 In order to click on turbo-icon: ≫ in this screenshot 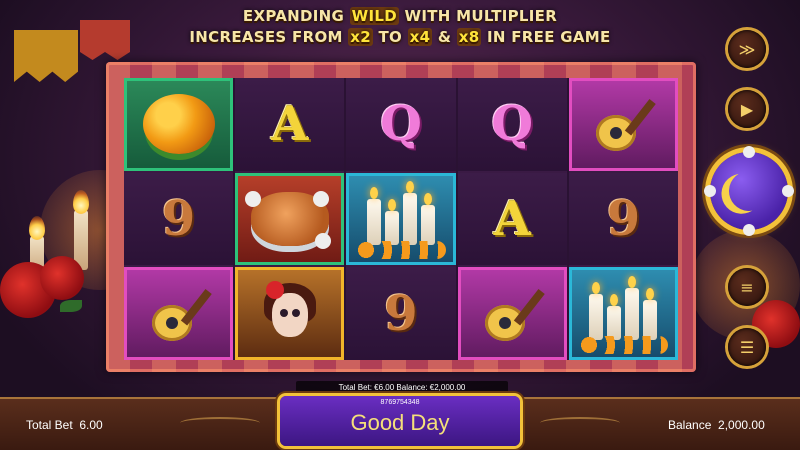, I will do `click(747, 49)`.